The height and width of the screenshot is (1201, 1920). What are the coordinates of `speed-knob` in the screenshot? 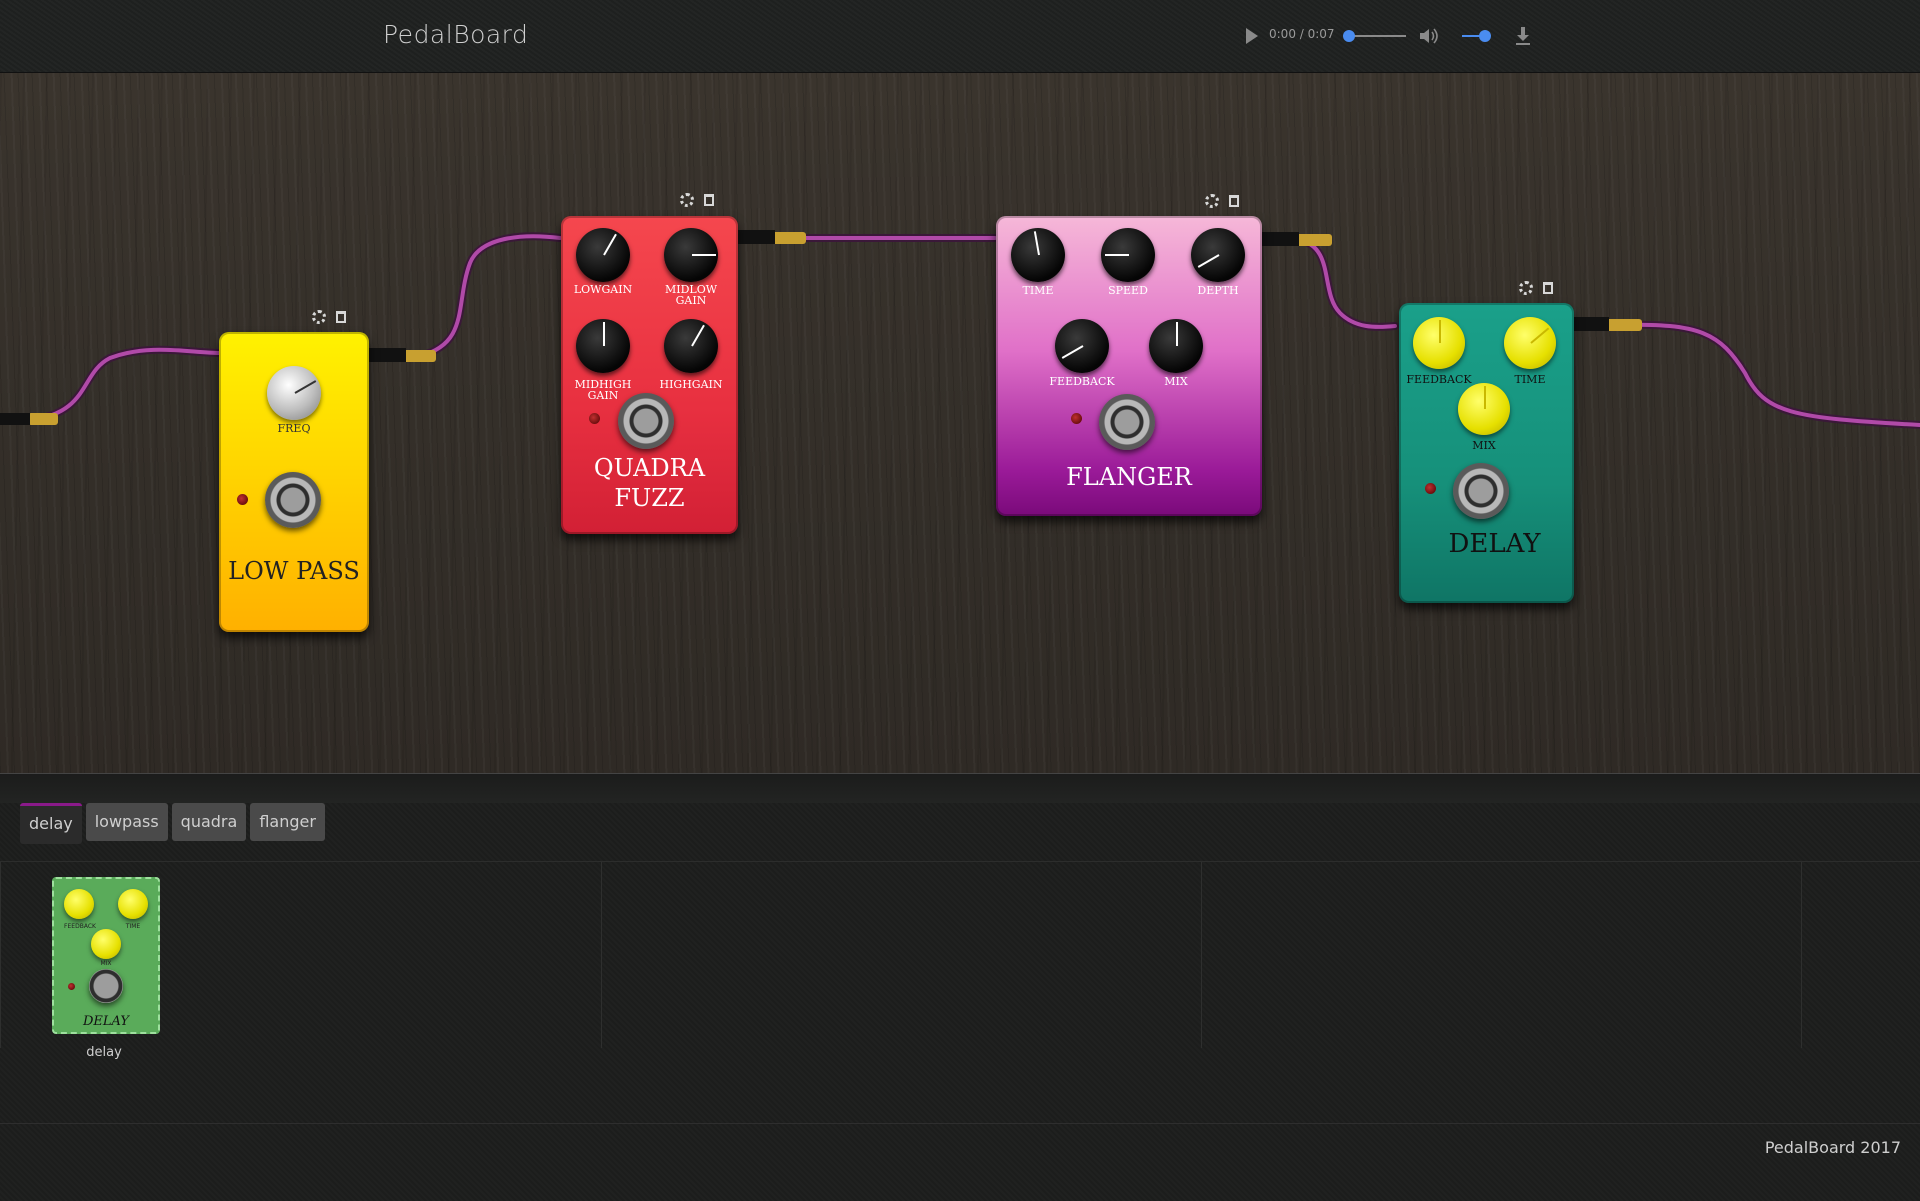 It's located at (1128, 255).